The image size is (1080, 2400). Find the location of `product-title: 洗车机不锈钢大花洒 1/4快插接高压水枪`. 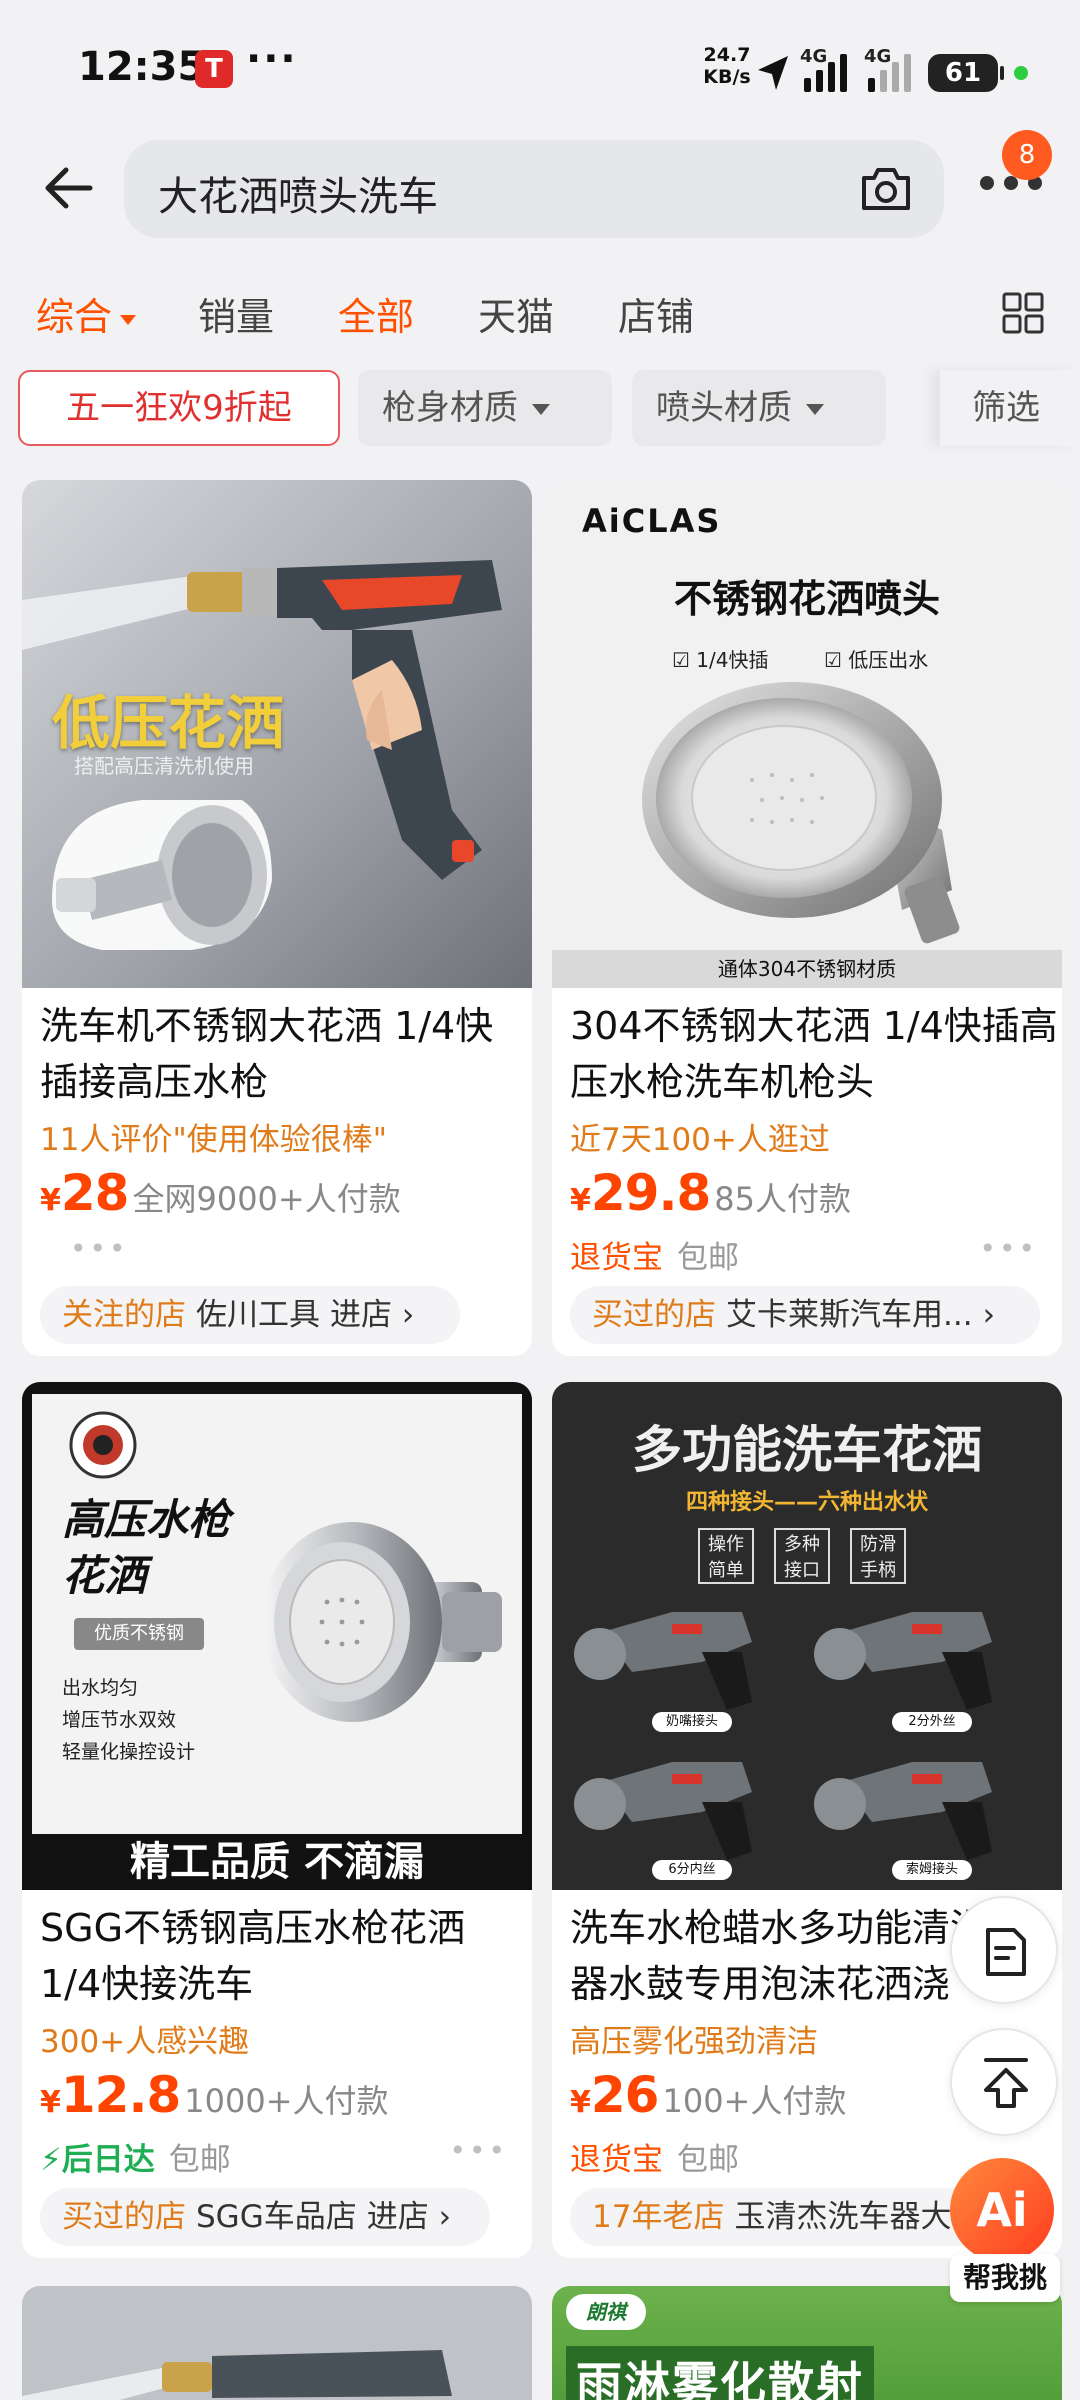

product-title: 洗车机不锈钢大花洒 1/4快插接高压水枪 is located at coordinates (285, 1054).